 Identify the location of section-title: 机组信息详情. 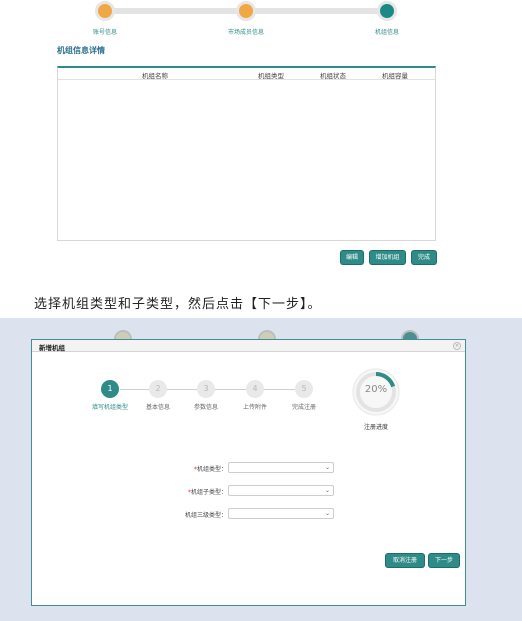
(81, 50).